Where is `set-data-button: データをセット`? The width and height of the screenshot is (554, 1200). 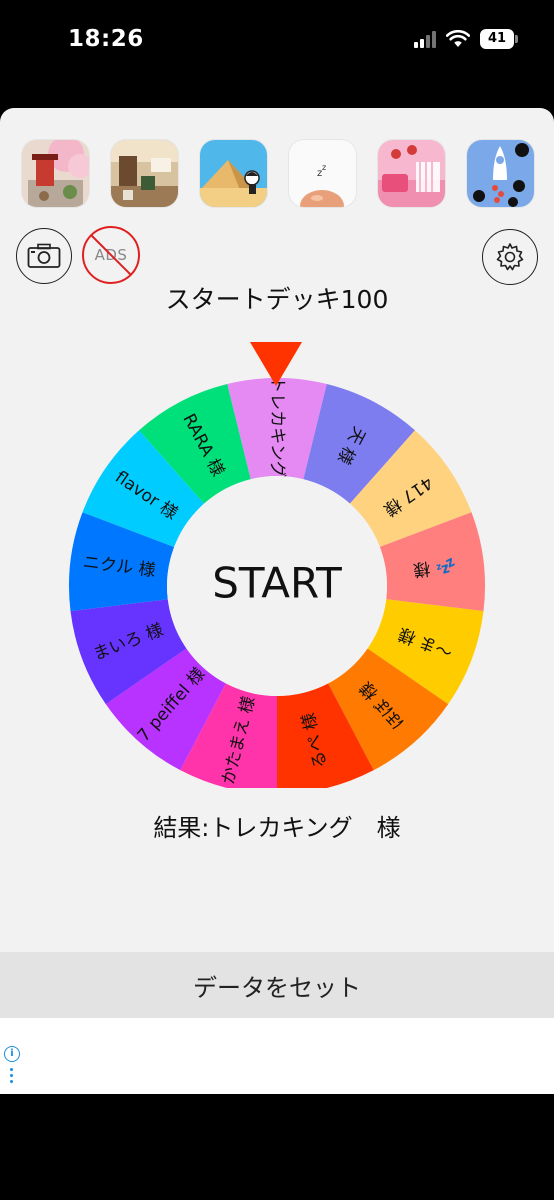 set-data-button: データをセット is located at coordinates (277, 985).